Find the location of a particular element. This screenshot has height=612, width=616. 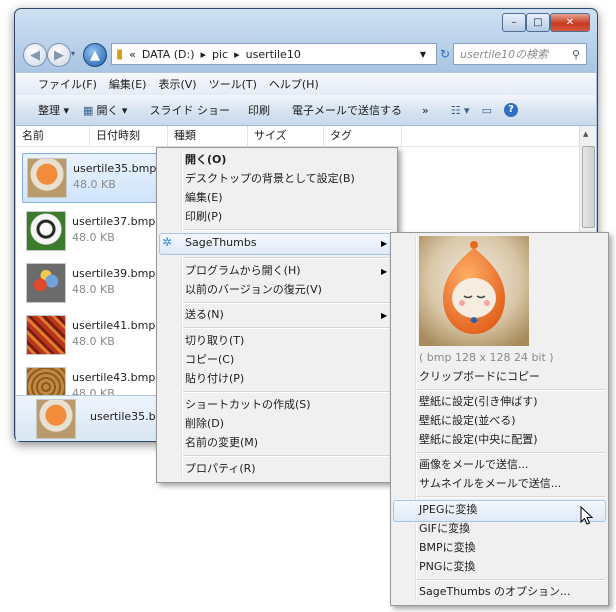

menu-view: 表示(V) is located at coordinates (177, 84).